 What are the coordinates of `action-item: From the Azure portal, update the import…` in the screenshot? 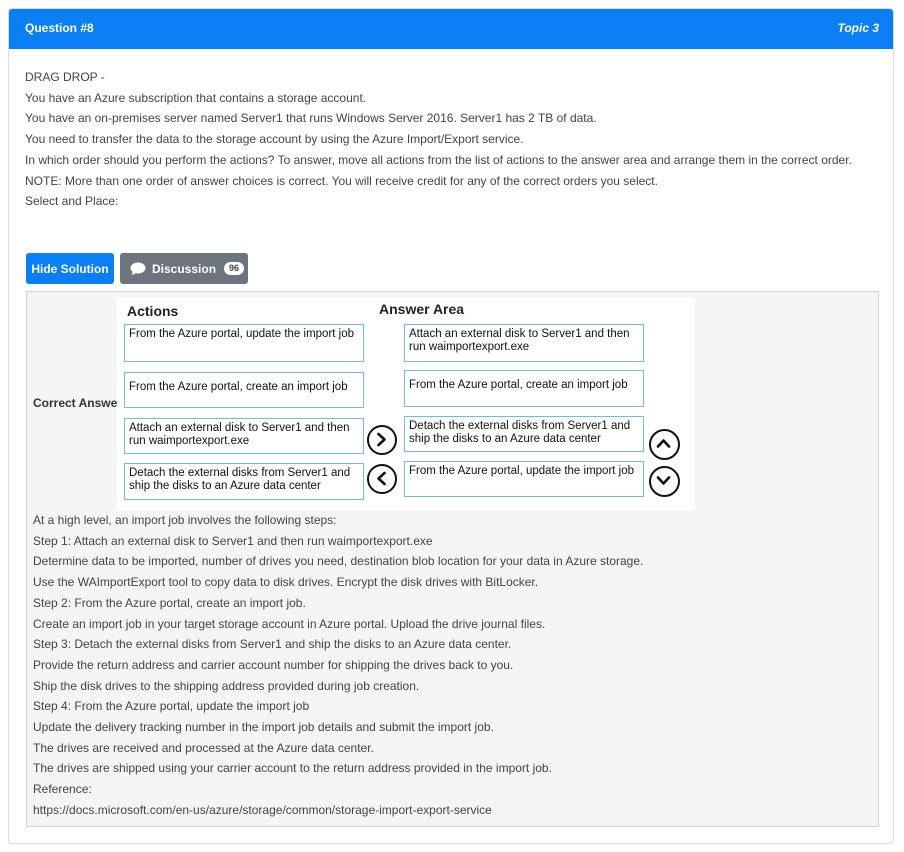 It's located at (244, 343).